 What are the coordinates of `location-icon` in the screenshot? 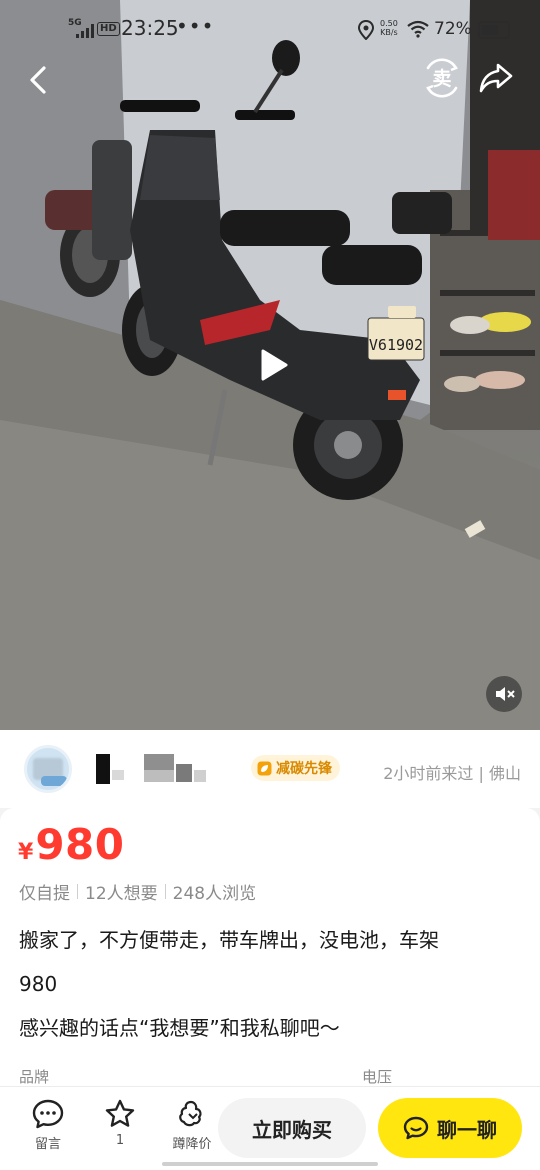 It's located at (366, 30).